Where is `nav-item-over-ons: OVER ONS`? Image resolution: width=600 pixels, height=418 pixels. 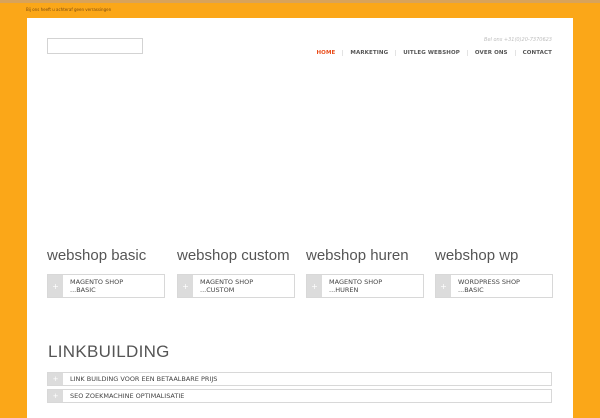 nav-item-over-ons: OVER ONS is located at coordinates (491, 53).